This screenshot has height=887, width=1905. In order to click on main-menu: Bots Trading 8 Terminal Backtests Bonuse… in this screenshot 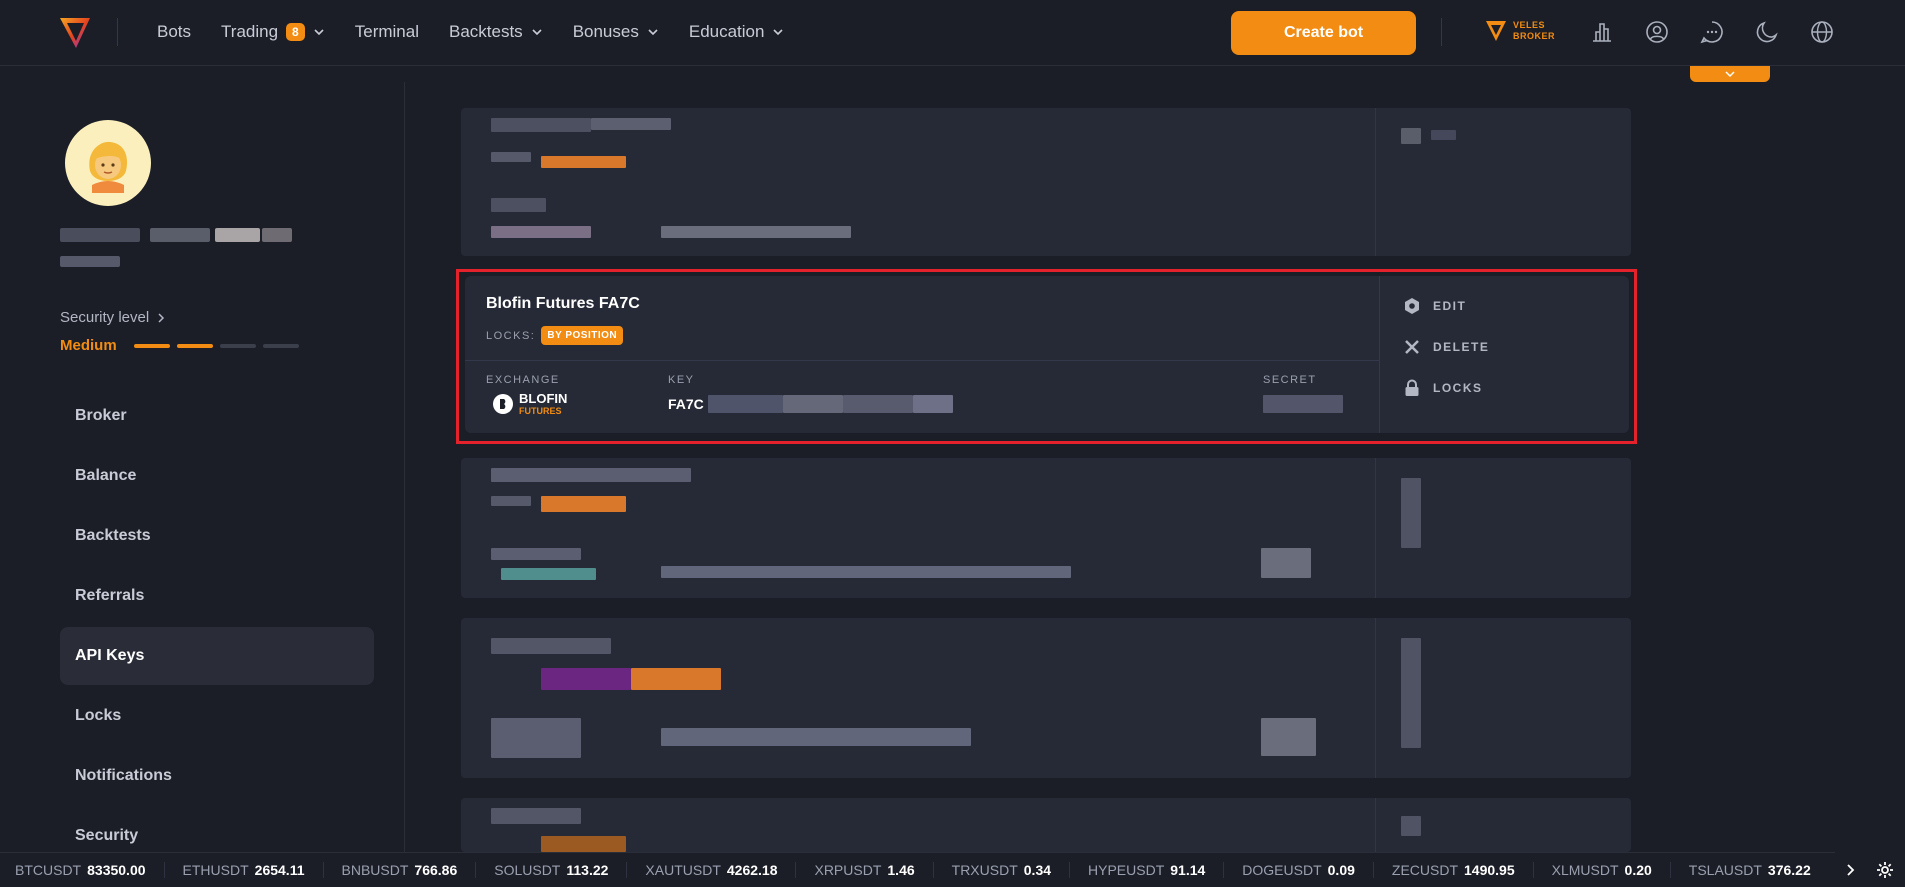, I will do `click(470, 32)`.